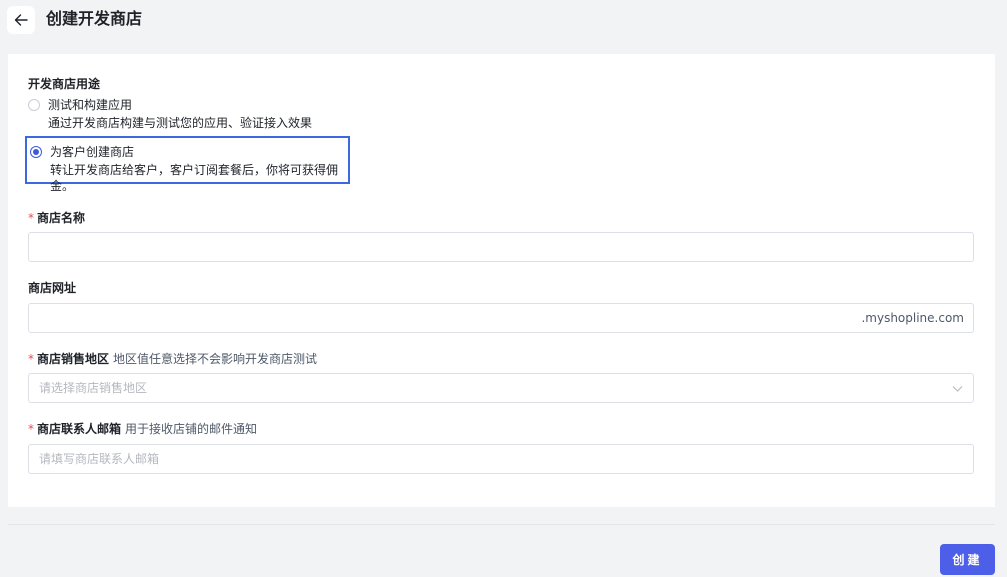 The height and width of the screenshot is (577, 1007). What do you see at coordinates (99, 459) in the screenshot?
I see `input-placeholder: 请填写商店联系人邮箱` at bounding box center [99, 459].